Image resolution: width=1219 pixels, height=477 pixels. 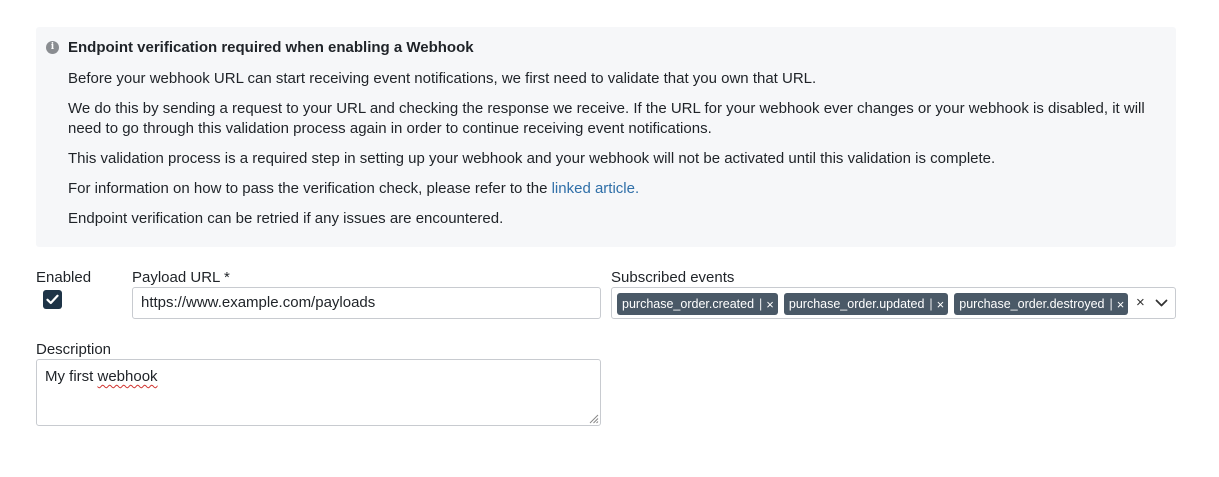 I want to click on linked-article-link: linked article., so click(x=596, y=188).